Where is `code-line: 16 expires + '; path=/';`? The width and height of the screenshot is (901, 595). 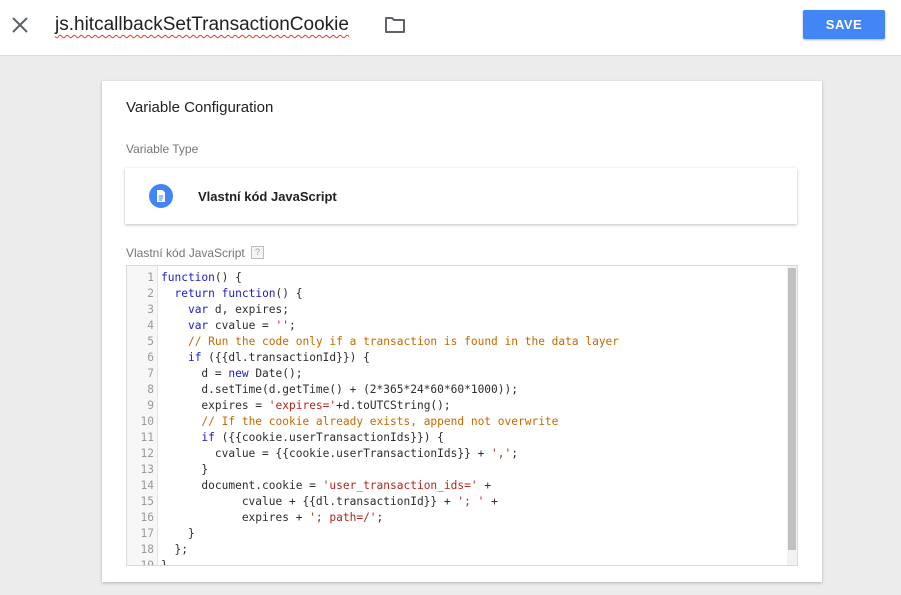 code-line: 16 expires + '; path=/'; is located at coordinates (462, 518).